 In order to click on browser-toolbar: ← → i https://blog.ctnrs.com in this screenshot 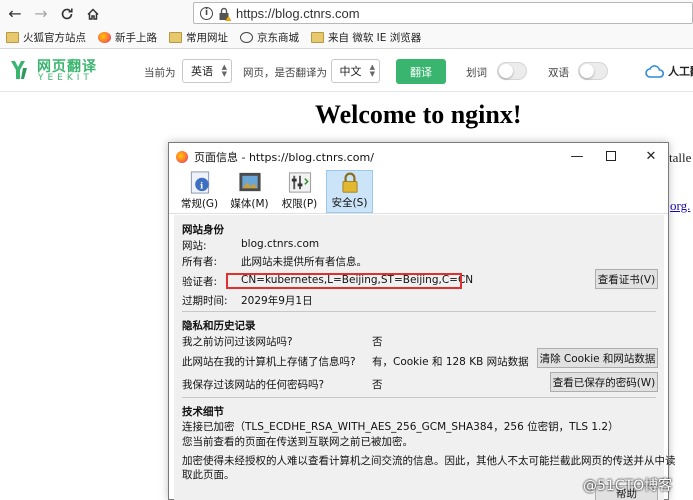, I will do `click(346, 13)`.